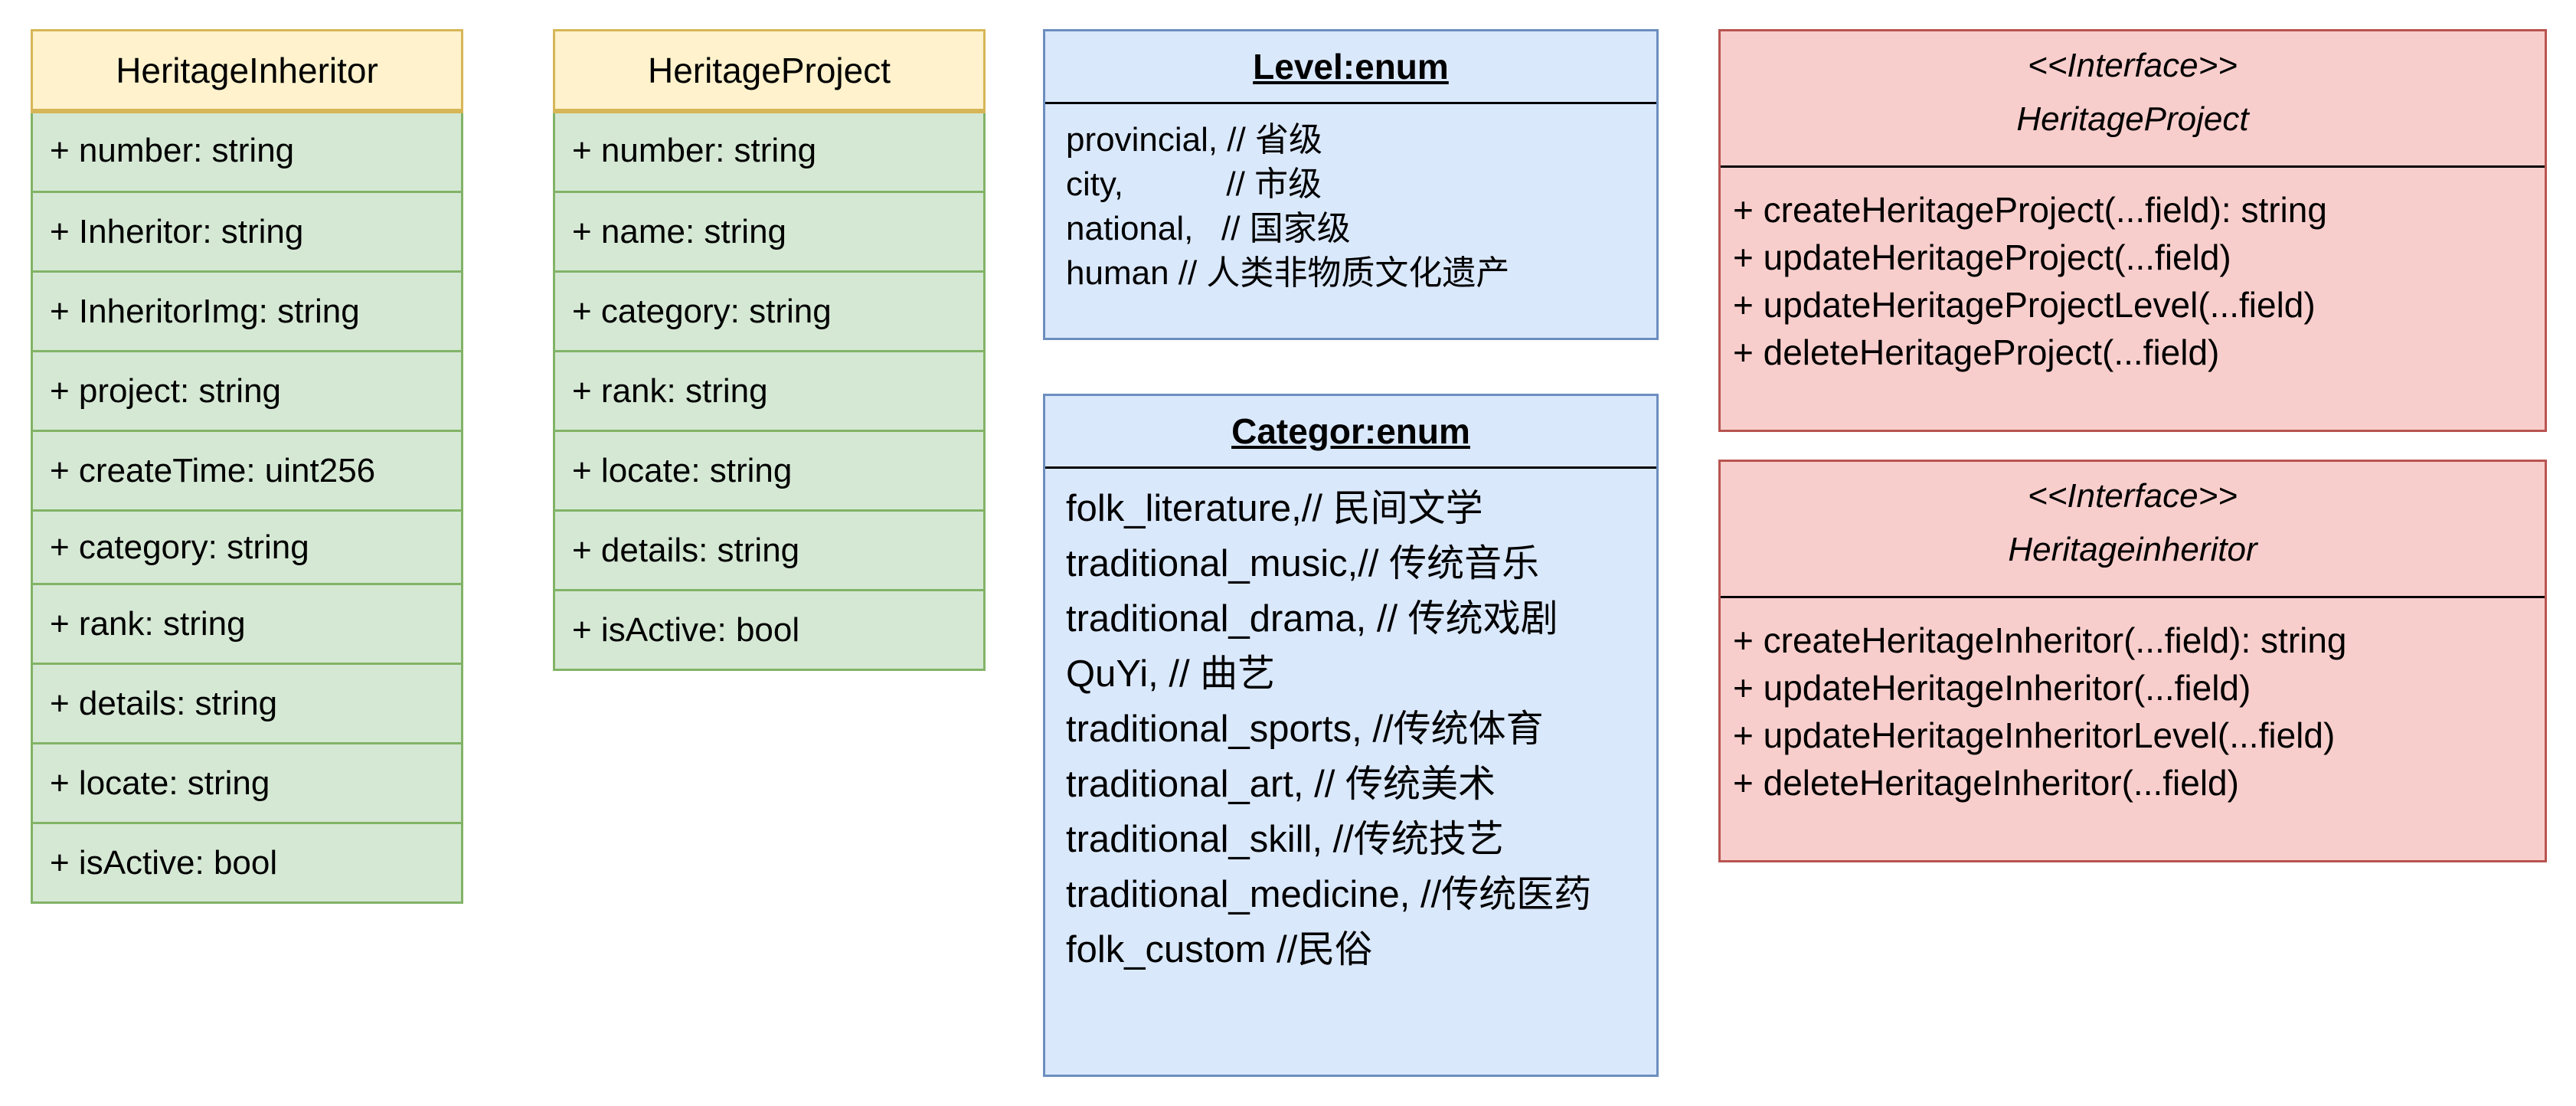 This screenshot has height=1106, width=2576. I want to click on enum-value: traditional_art, // 传统美术, so click(1281, 784).